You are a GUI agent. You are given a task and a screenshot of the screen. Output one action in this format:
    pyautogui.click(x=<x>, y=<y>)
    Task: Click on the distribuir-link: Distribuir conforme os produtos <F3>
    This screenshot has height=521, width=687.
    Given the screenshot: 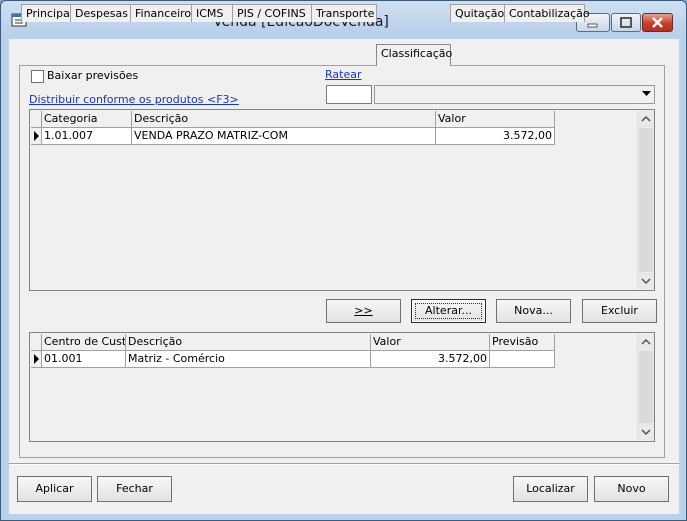 What is the action you would take?
    pyautogui.click(x=134, y=99)
    